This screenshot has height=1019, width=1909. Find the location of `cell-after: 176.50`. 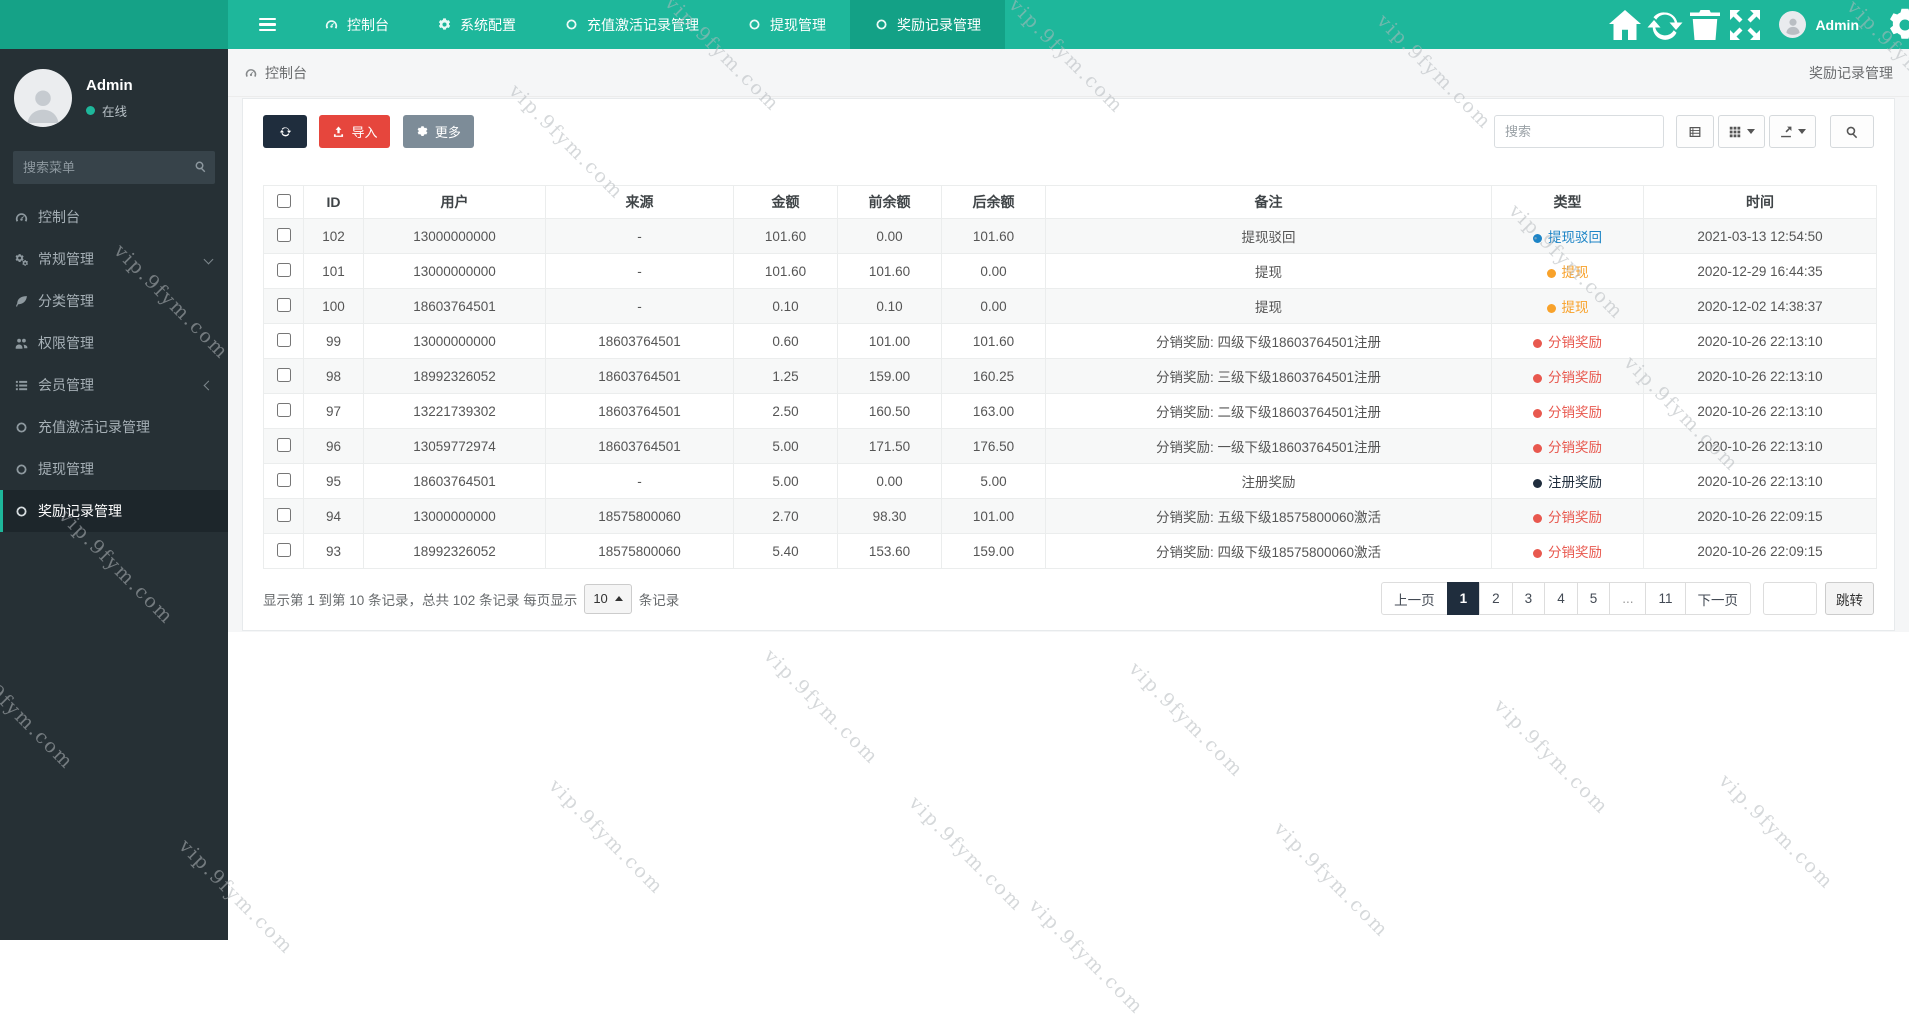

cell-after: 176.50 is located at coordinates (993, 446).